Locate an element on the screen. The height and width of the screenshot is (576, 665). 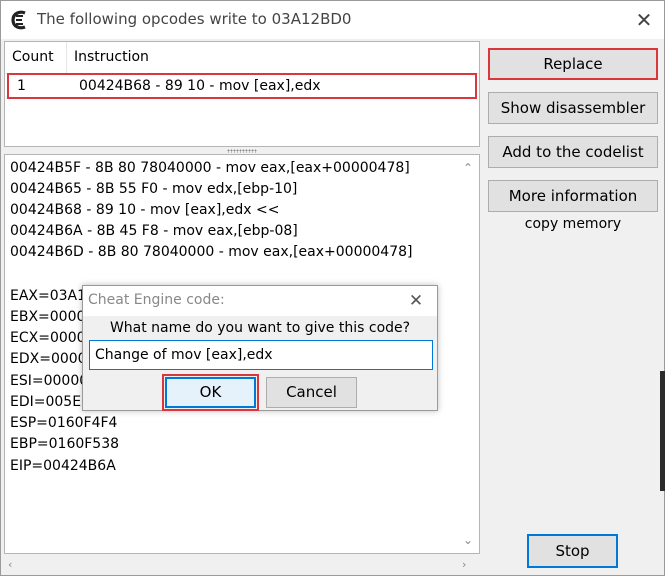
horizontal-scrollbar: ‹ › is located at coordinates (242, 565).